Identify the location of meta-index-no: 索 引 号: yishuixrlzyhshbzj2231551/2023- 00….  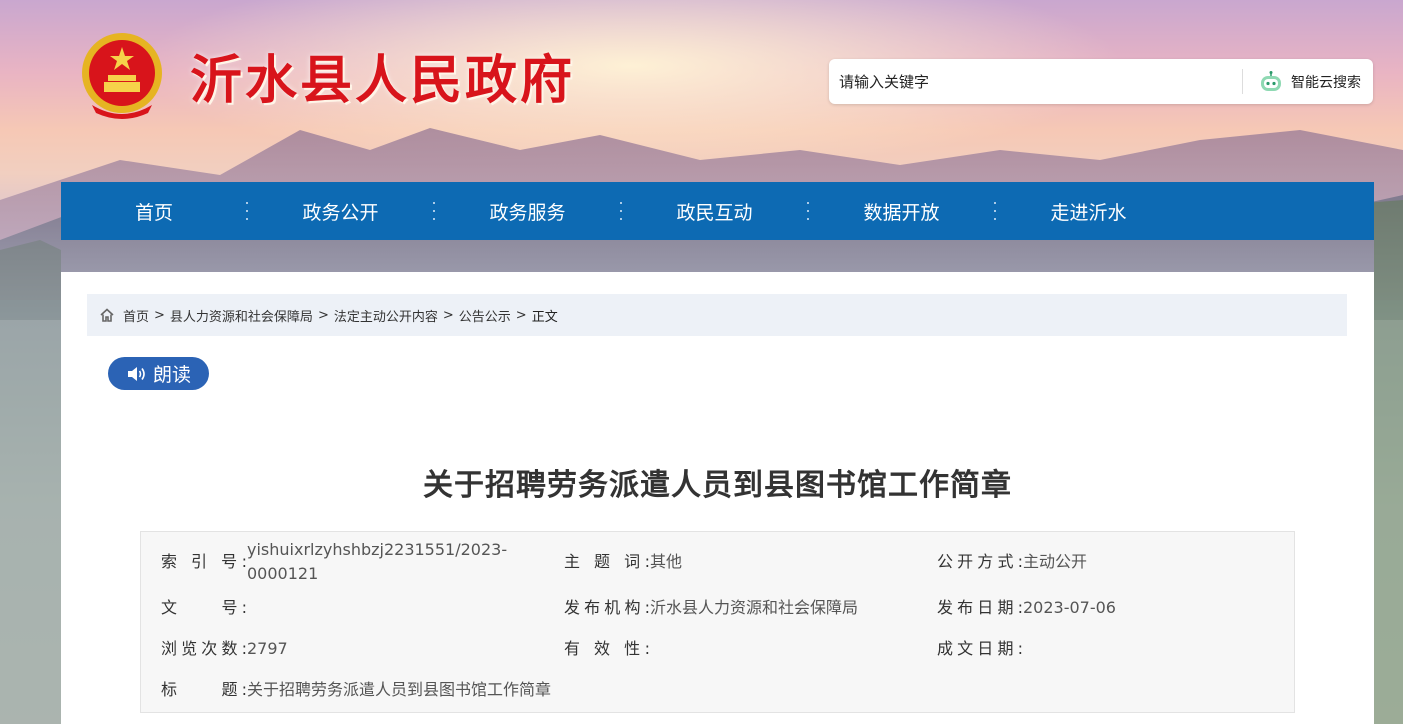
(334, 562).